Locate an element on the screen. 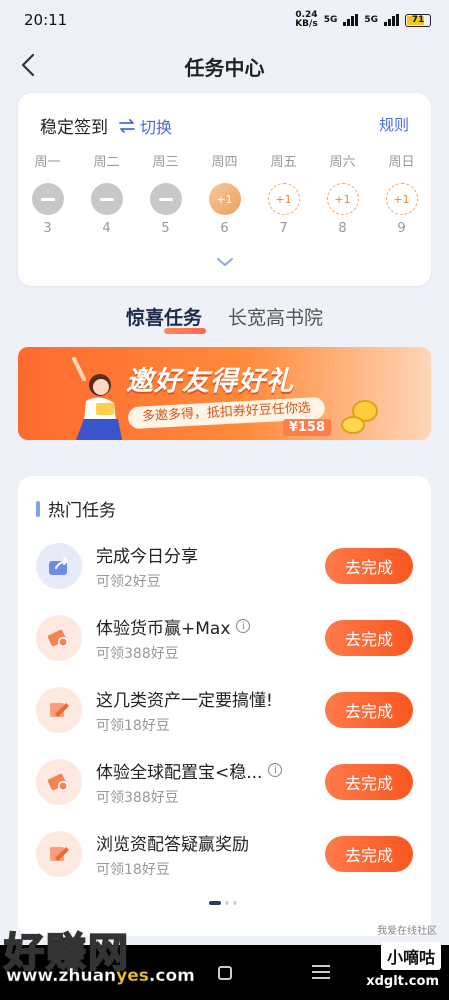 Image resolution: width=449 pixels, height=1000 pixels. hot-tasks-header: 热门任务 is located at coordinates (76, 508).